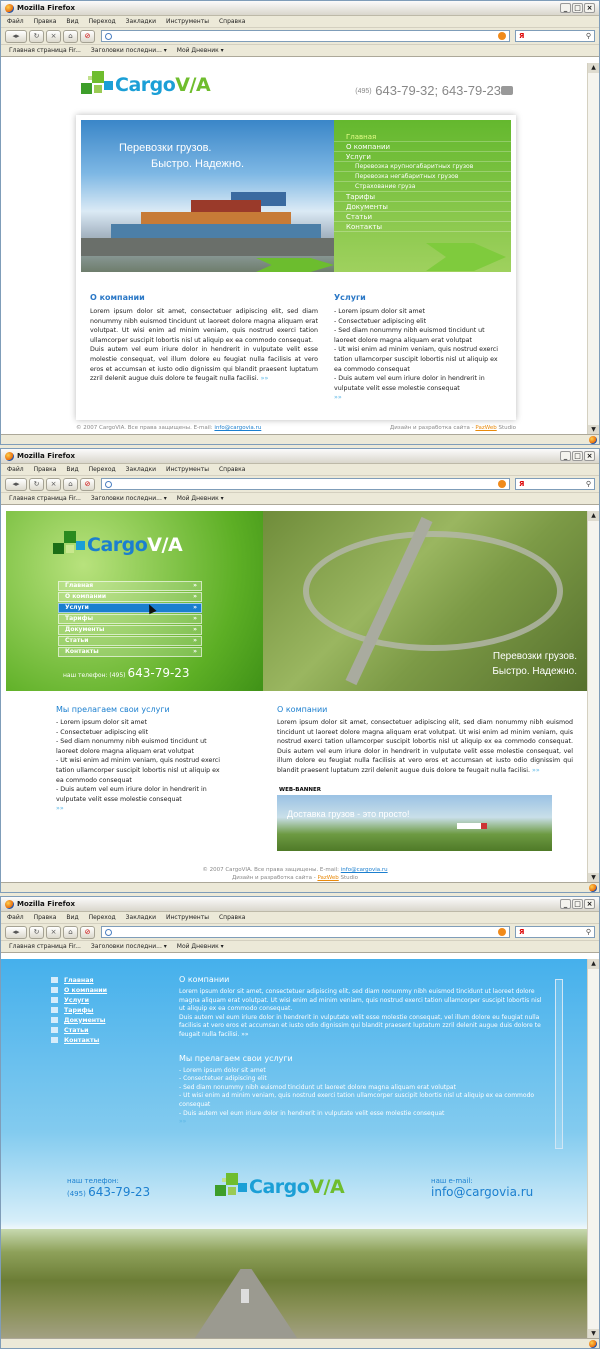 This screenshot has width=600, height=1349. What do you see at coordinates (414, 819) in the screenshot?
I see `web-banner: WEB-BANNER Доставка грузов - это просто!` at bounding box center [414, 819].